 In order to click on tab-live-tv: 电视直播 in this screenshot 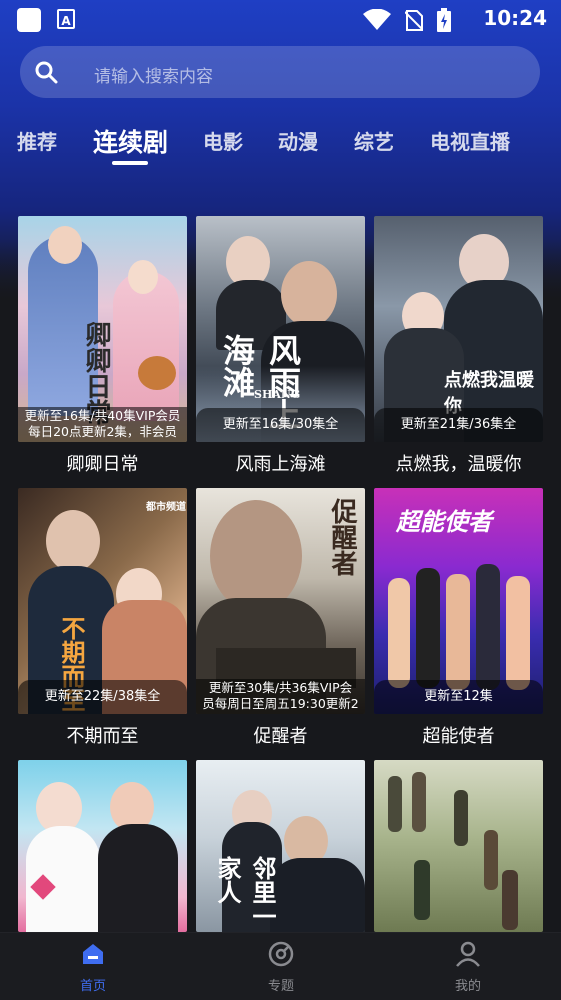, I will do `click(470, 140)`.